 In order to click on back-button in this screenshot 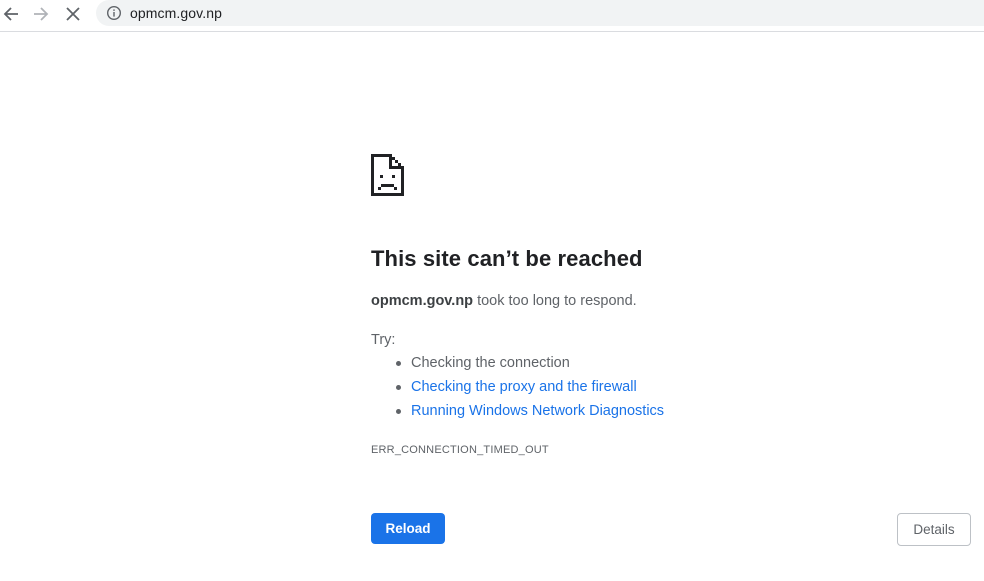, I will do `click(11, 14)`.